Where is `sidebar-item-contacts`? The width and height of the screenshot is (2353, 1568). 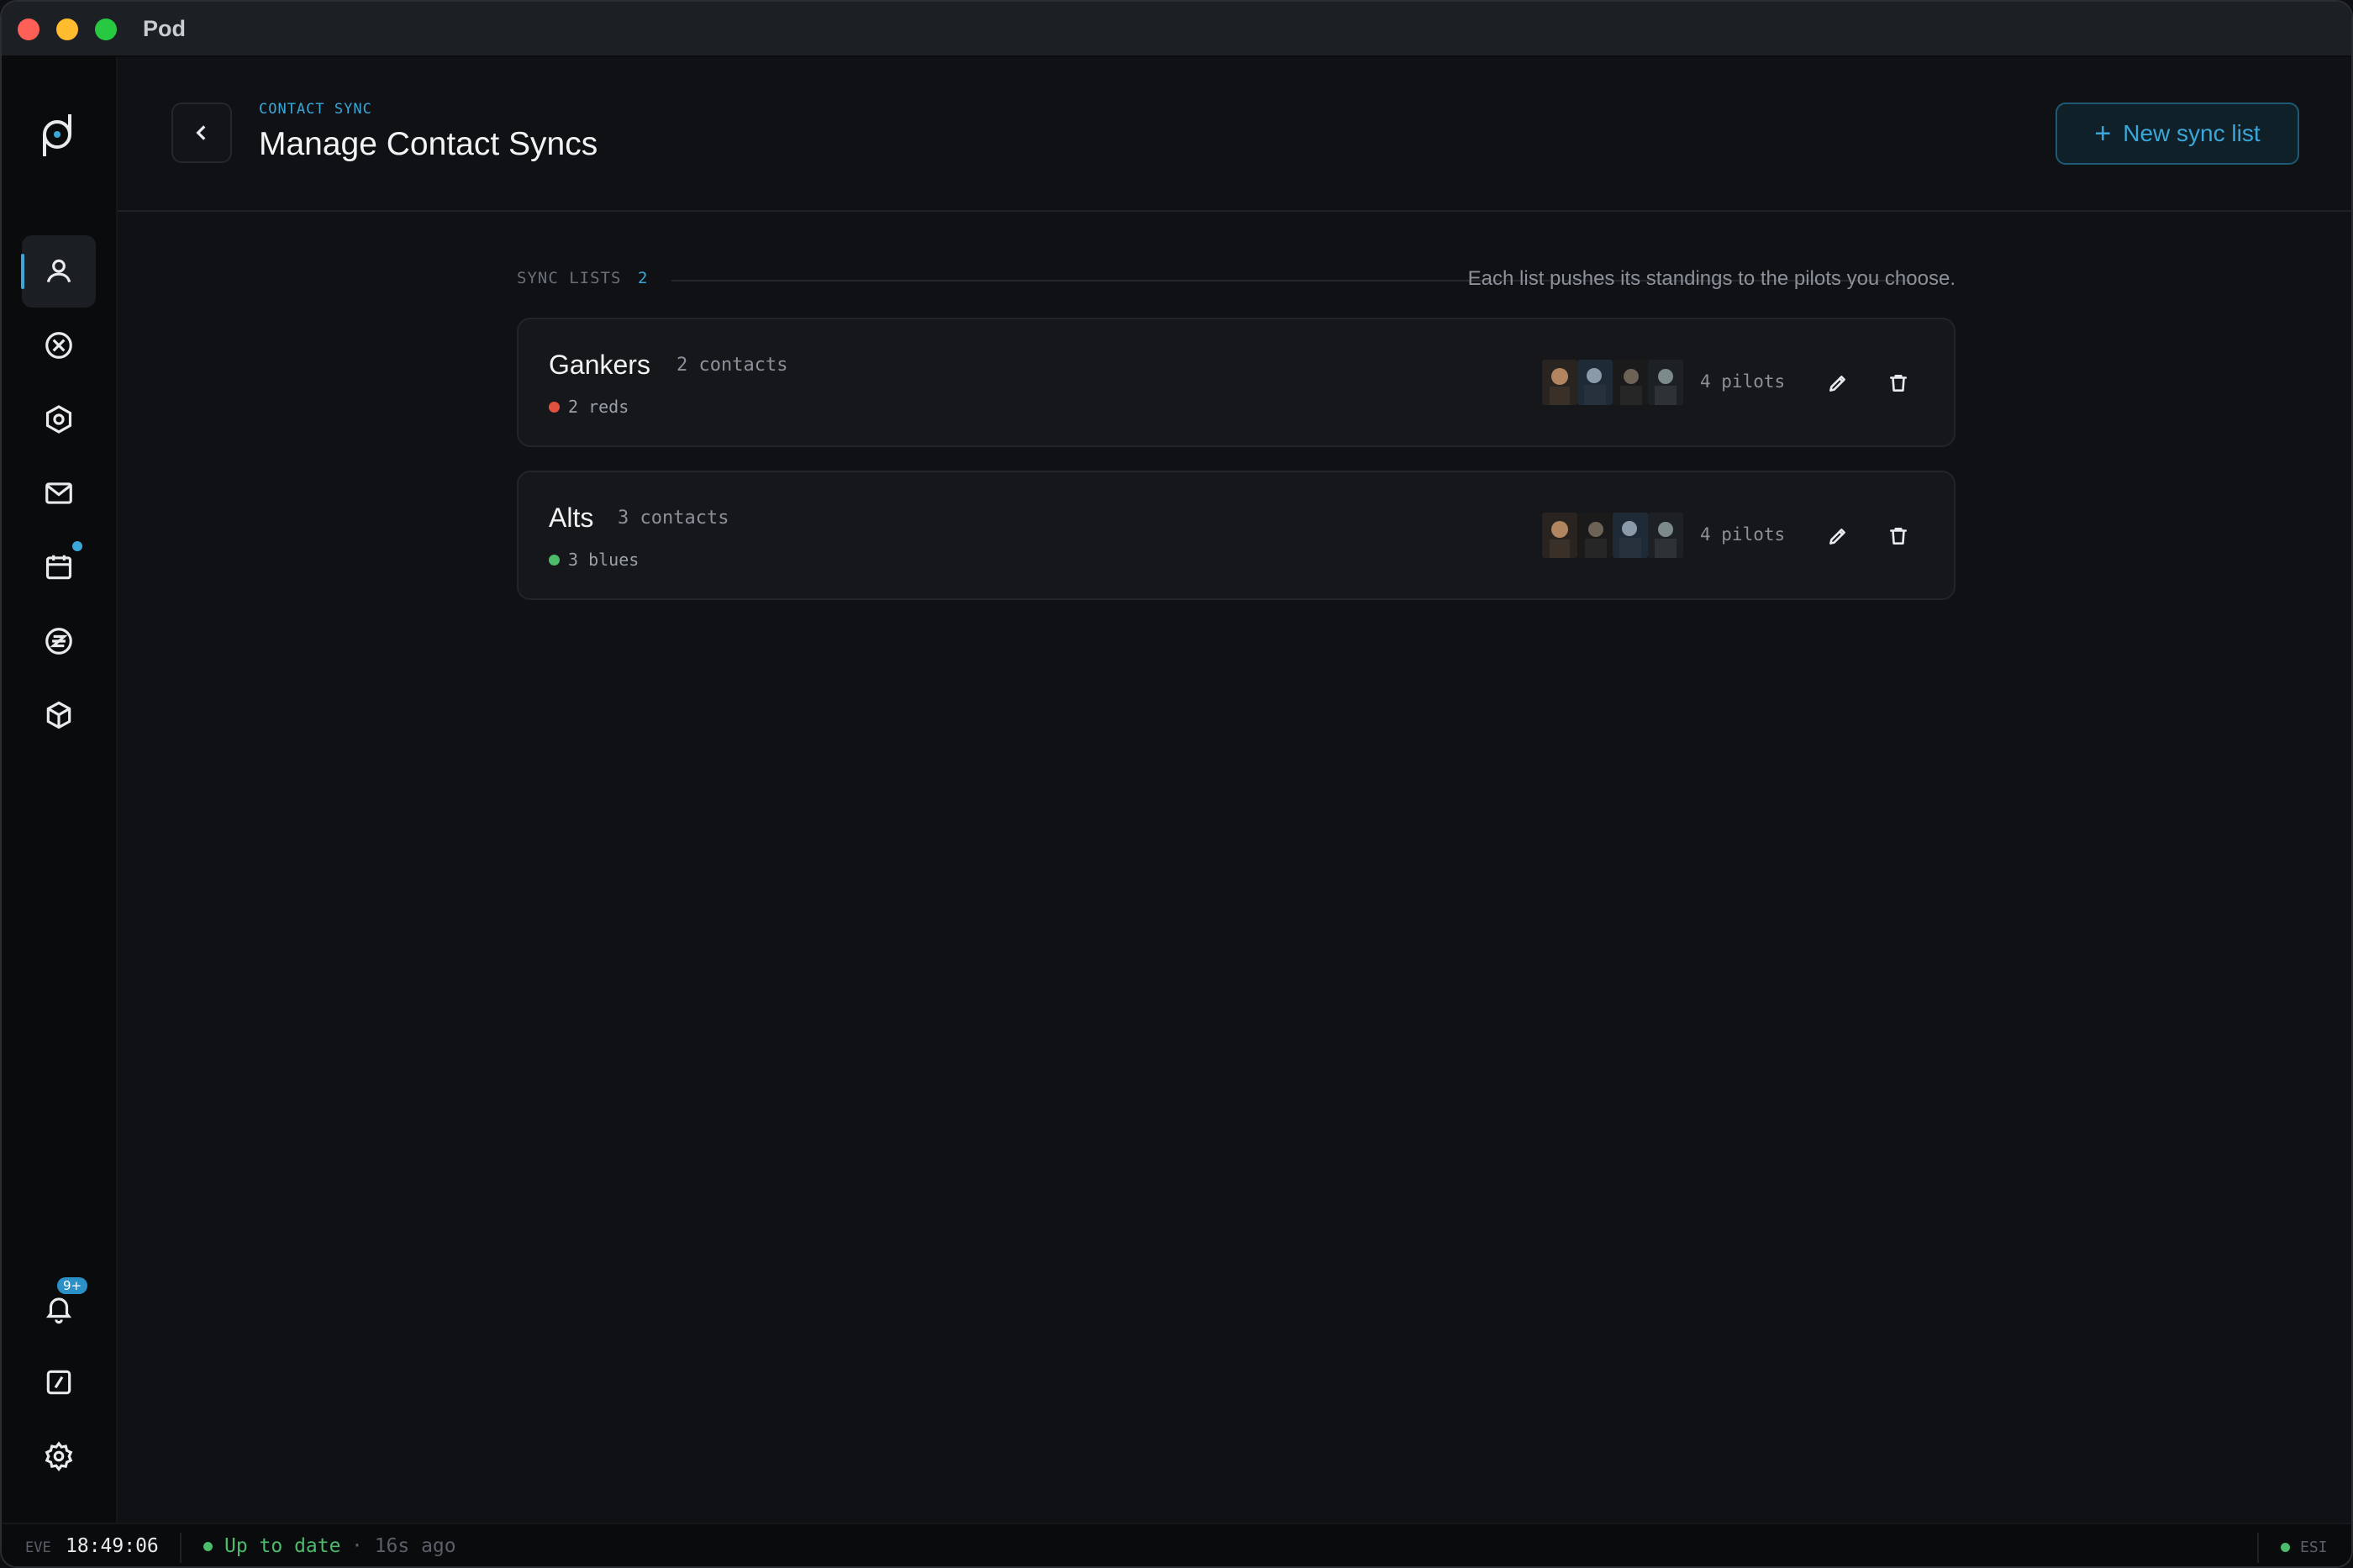 sidebar-item-contacts is located at coordinates (58, 271).